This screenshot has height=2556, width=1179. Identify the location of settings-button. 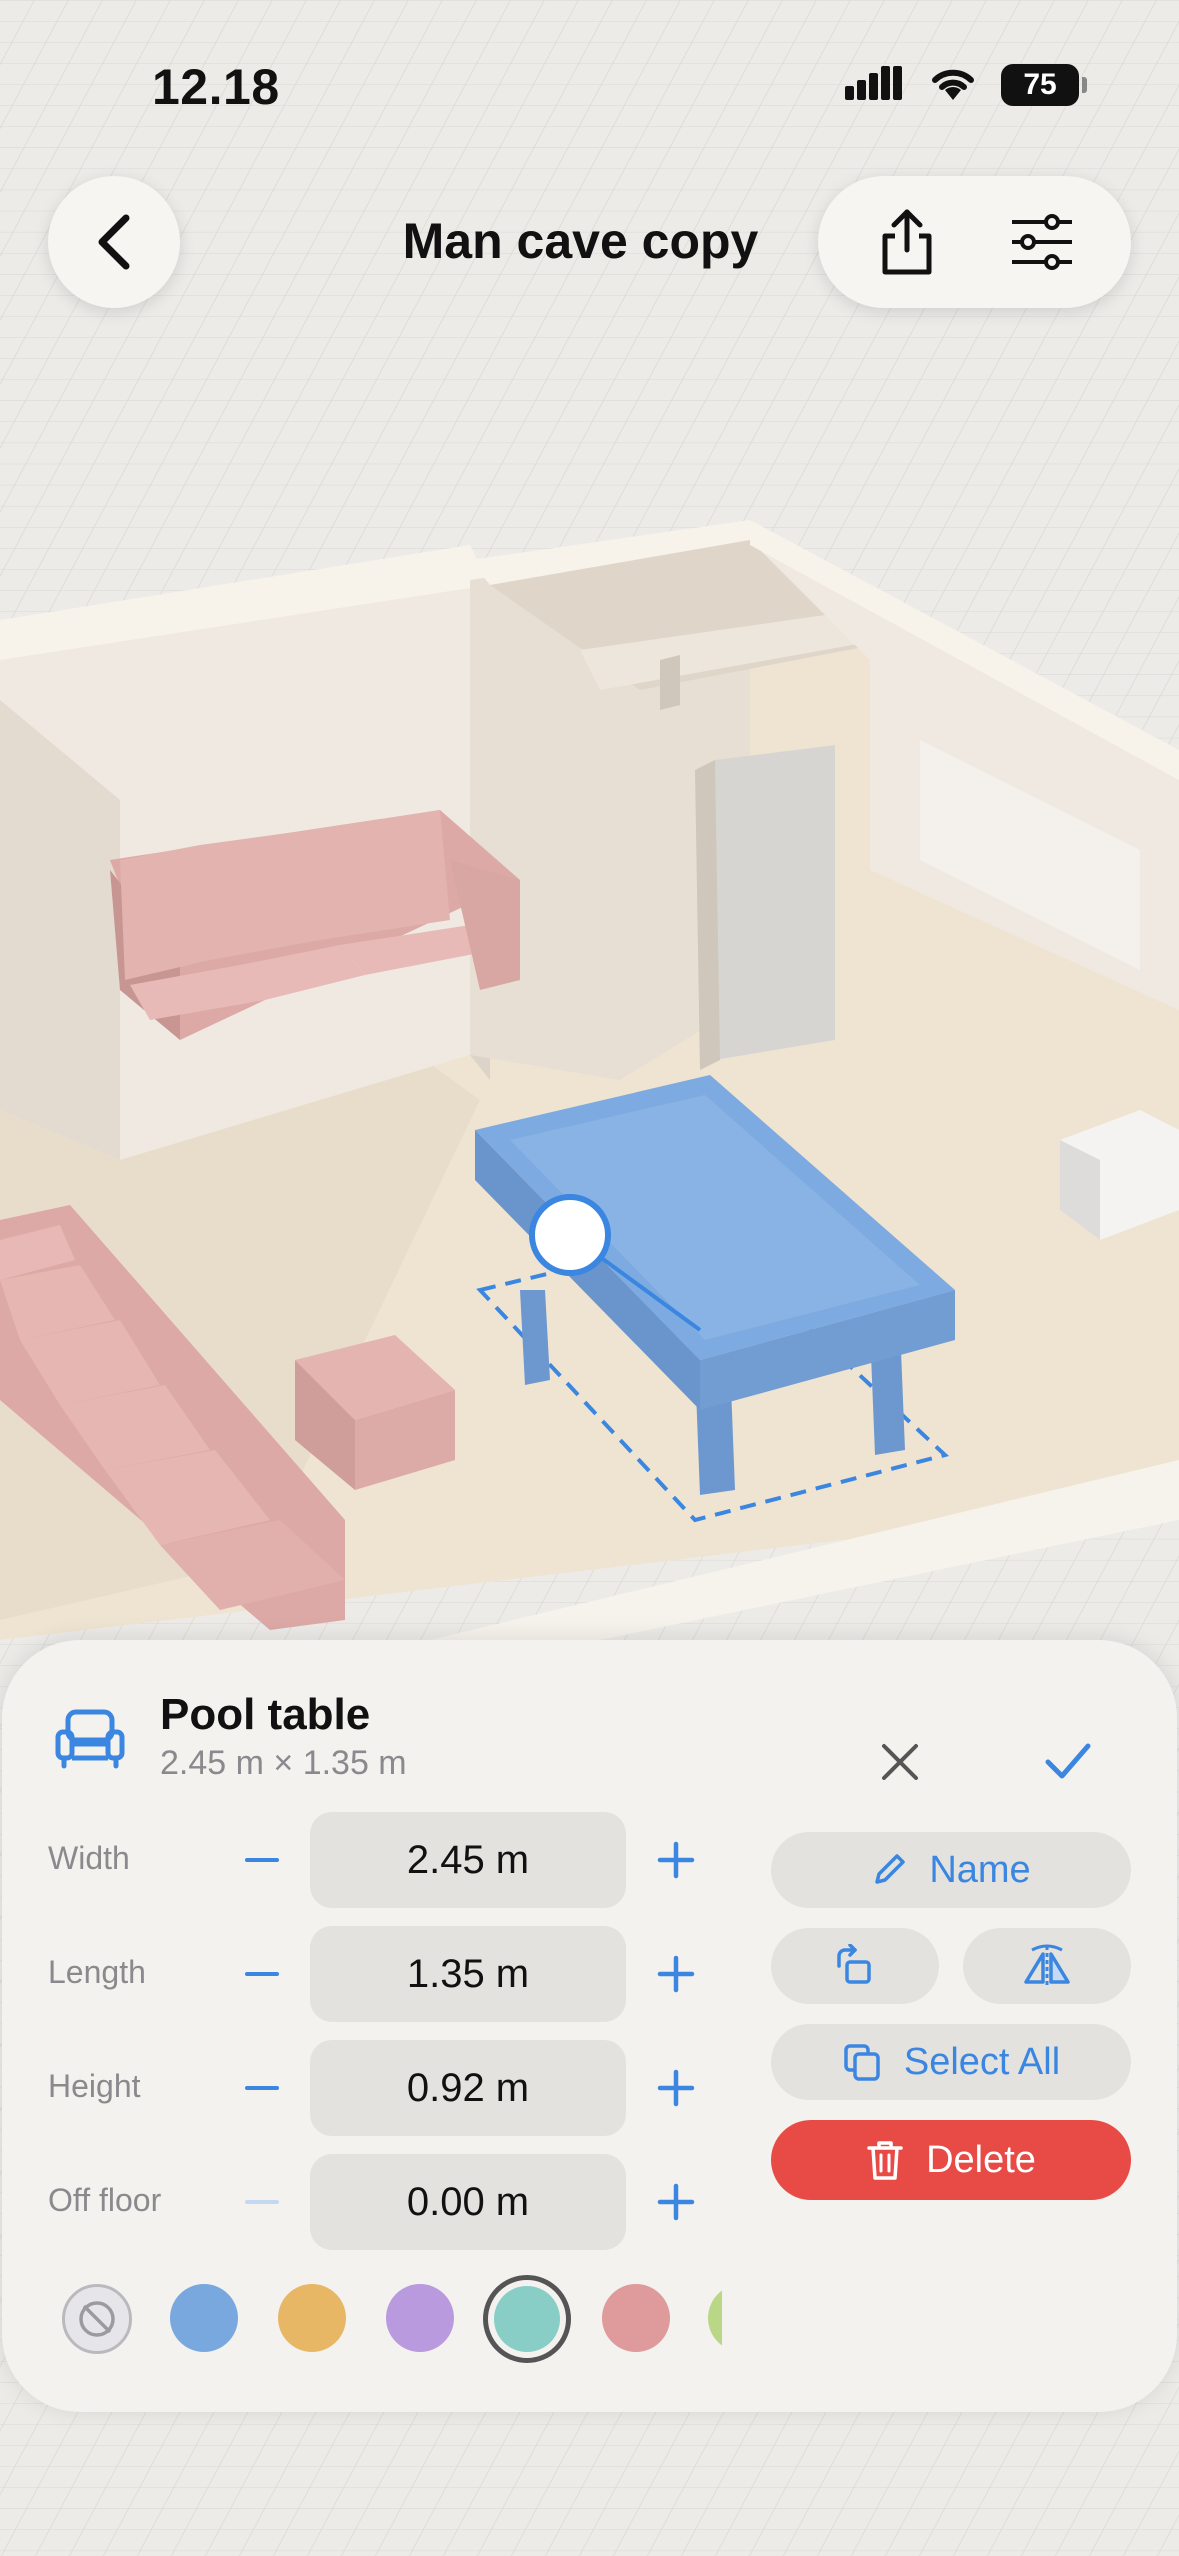
(1042, 242).